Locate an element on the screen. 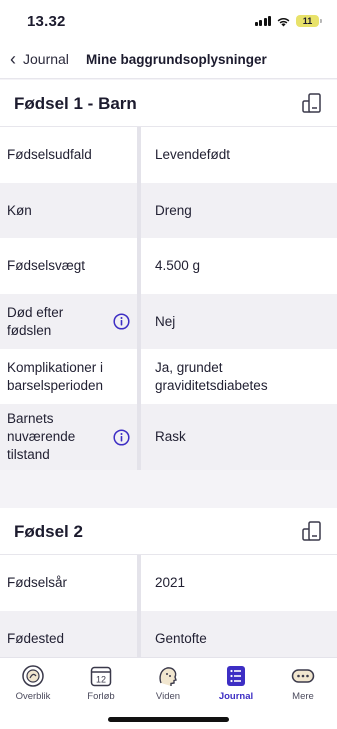 This screenshot has height=729, width=337. row-value: Dreng is located at coordinates (173, 210).